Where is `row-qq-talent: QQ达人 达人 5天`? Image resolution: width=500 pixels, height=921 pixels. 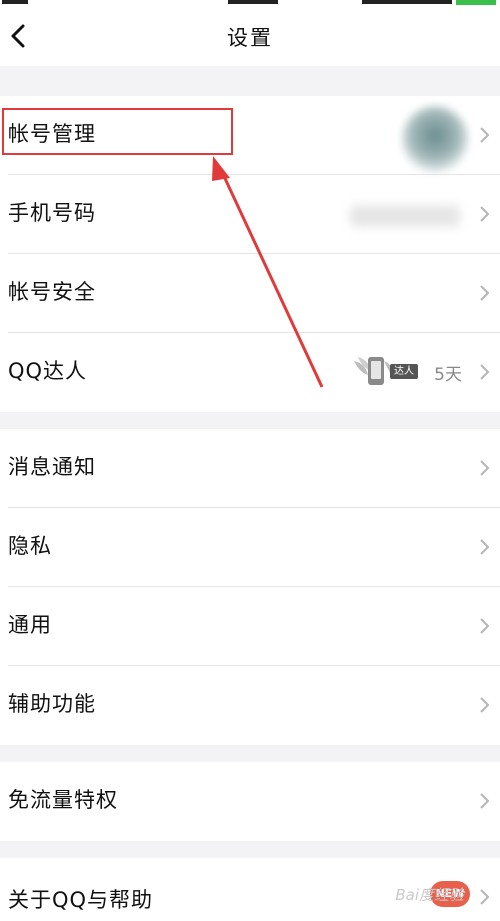 row-qq-talent: QQ达人 达人 5天 is located at coordinates (250, 372).